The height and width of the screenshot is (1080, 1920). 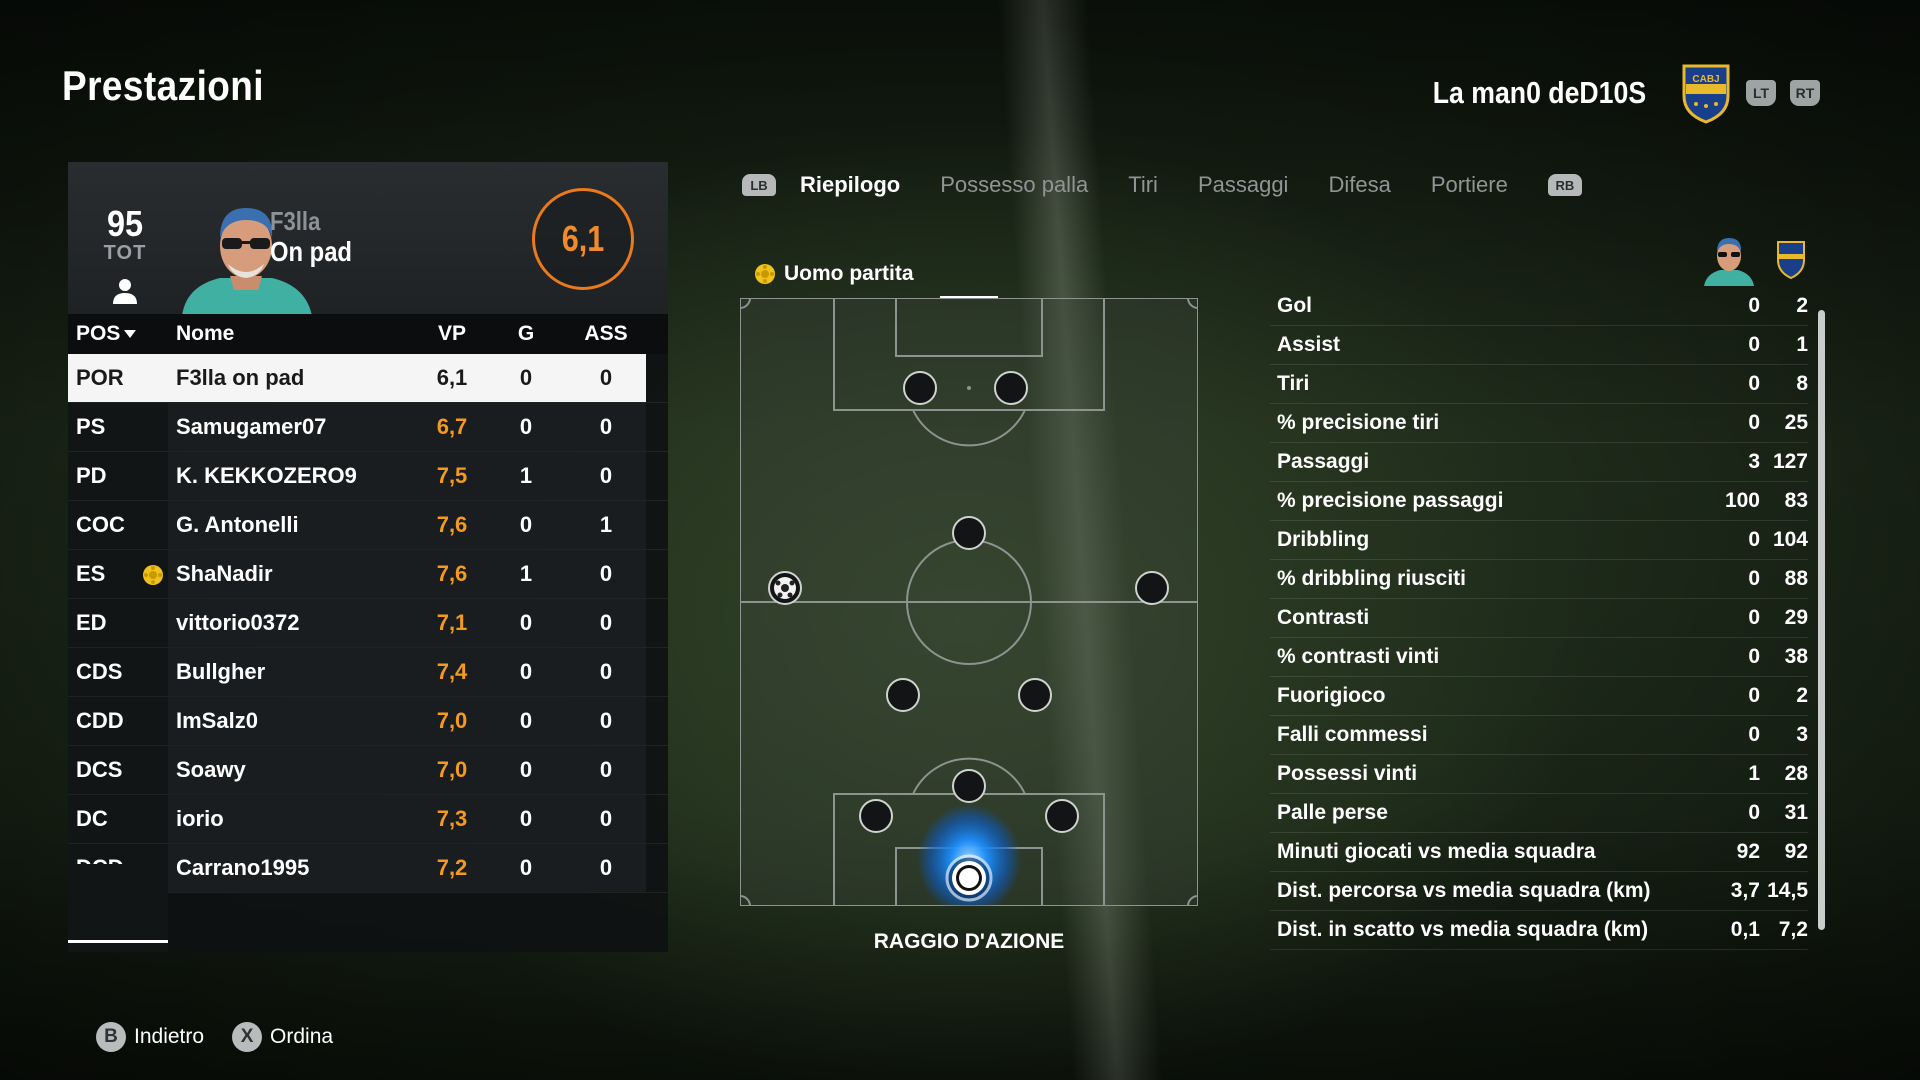 What do you see at coordinates (1143, 185) in the screenshot?
I see `tab-tiri: Tiri` at bounding box center [1143, 185].